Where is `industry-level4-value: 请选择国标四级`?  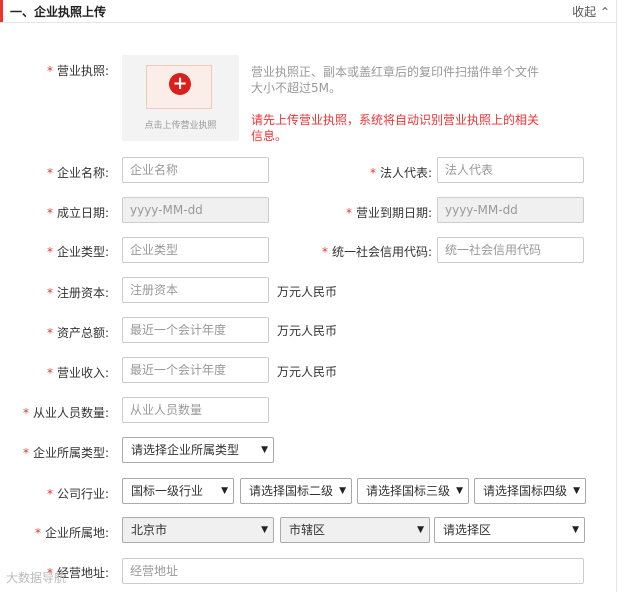
industry-level4-value: 请选择国标四级 is located at coordinates (525, 491).